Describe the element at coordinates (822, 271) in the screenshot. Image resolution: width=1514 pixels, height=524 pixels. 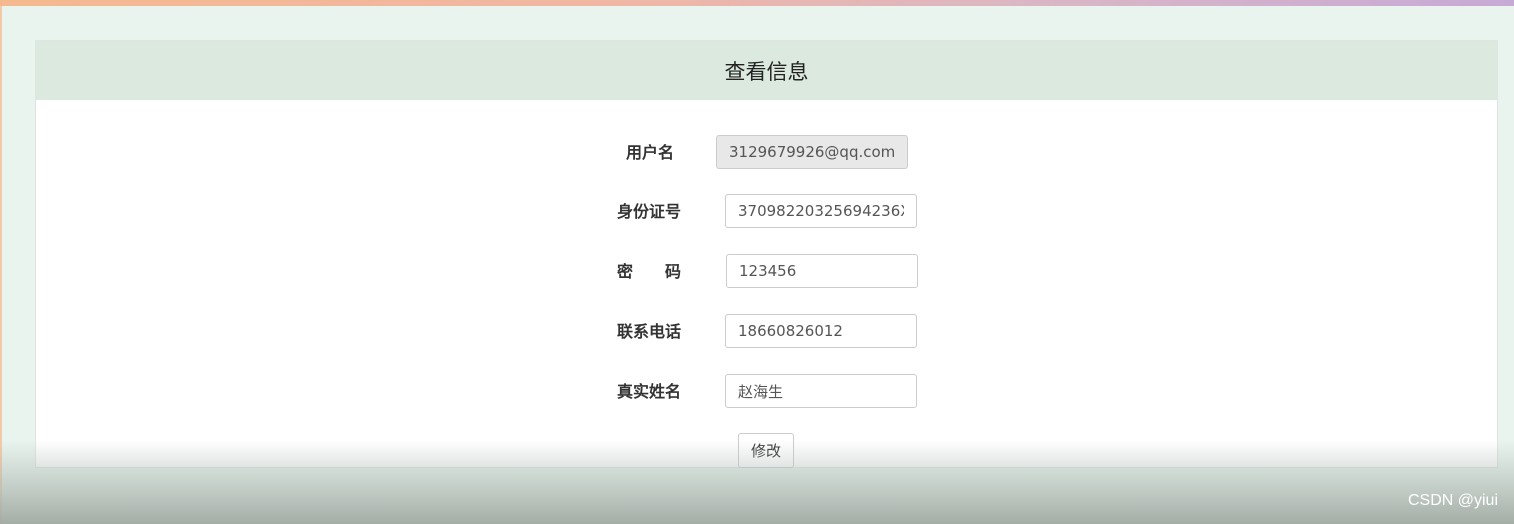
I see `password-field` at that location.